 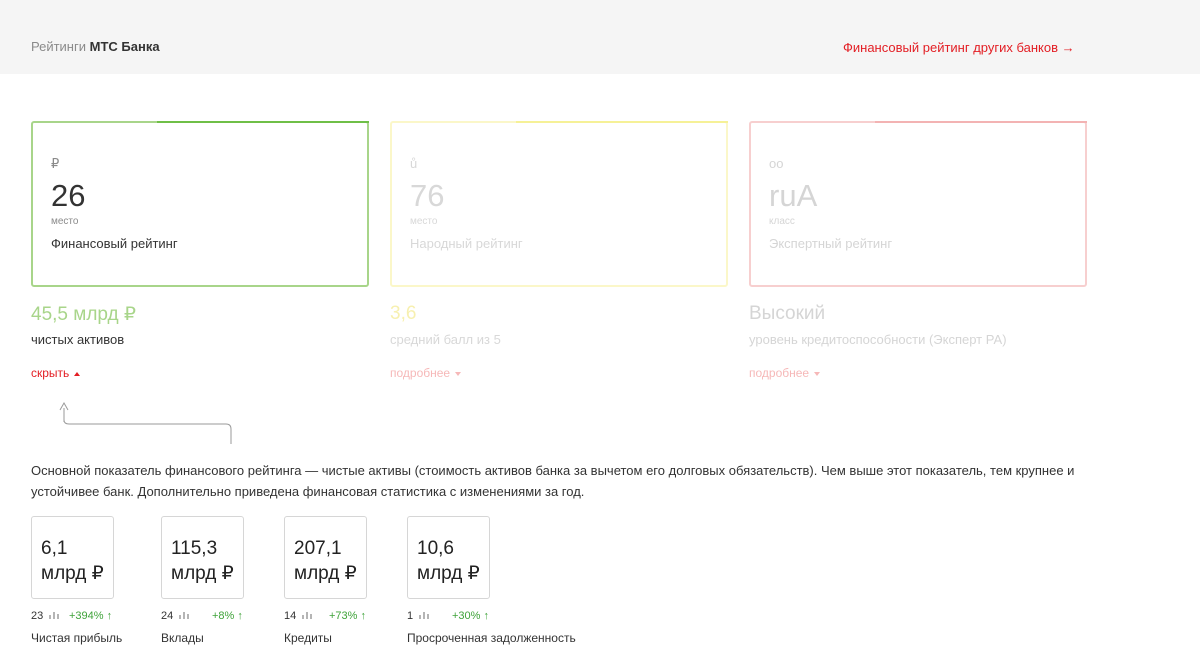 I want to click on breadcrumb: Рейтинги МТС Банка, so click(x=95, y=46).